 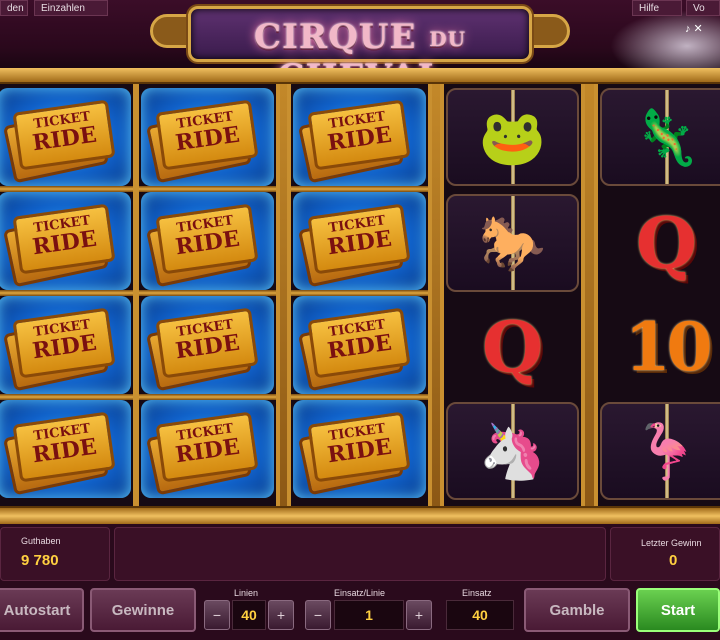 I want to click on chameleon-icon: 🦎, so click(x=666, y=136).